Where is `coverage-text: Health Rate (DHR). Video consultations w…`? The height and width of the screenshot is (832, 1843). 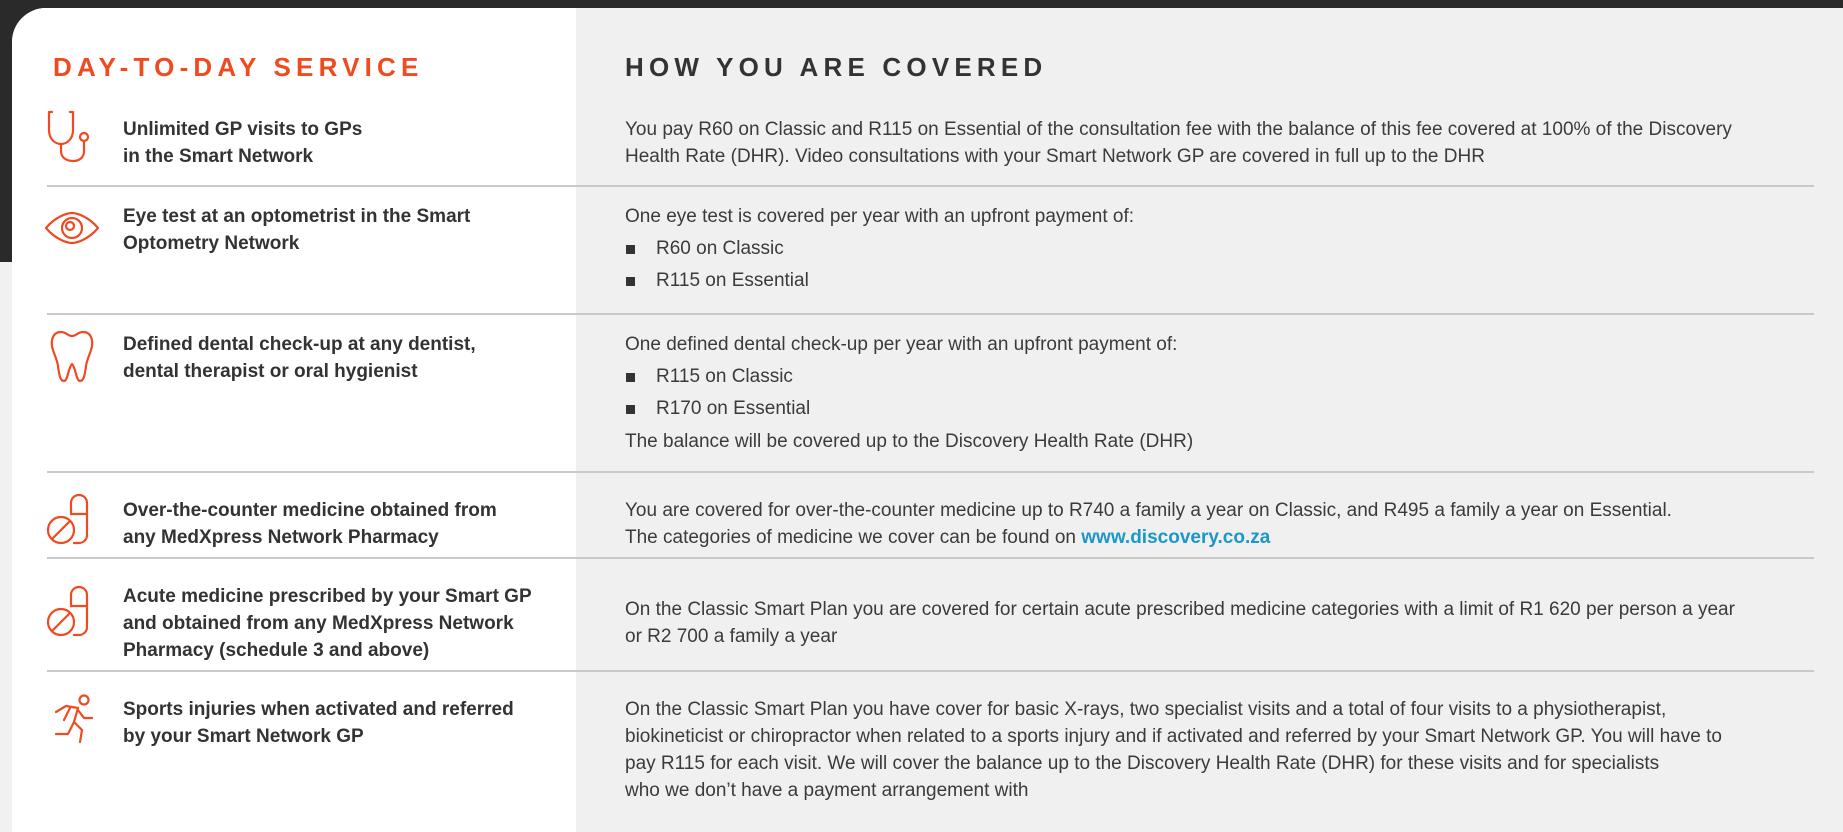 coverage-text: Health Rate (DHR). Video consultations w… is located at coordinates (1055, 156).